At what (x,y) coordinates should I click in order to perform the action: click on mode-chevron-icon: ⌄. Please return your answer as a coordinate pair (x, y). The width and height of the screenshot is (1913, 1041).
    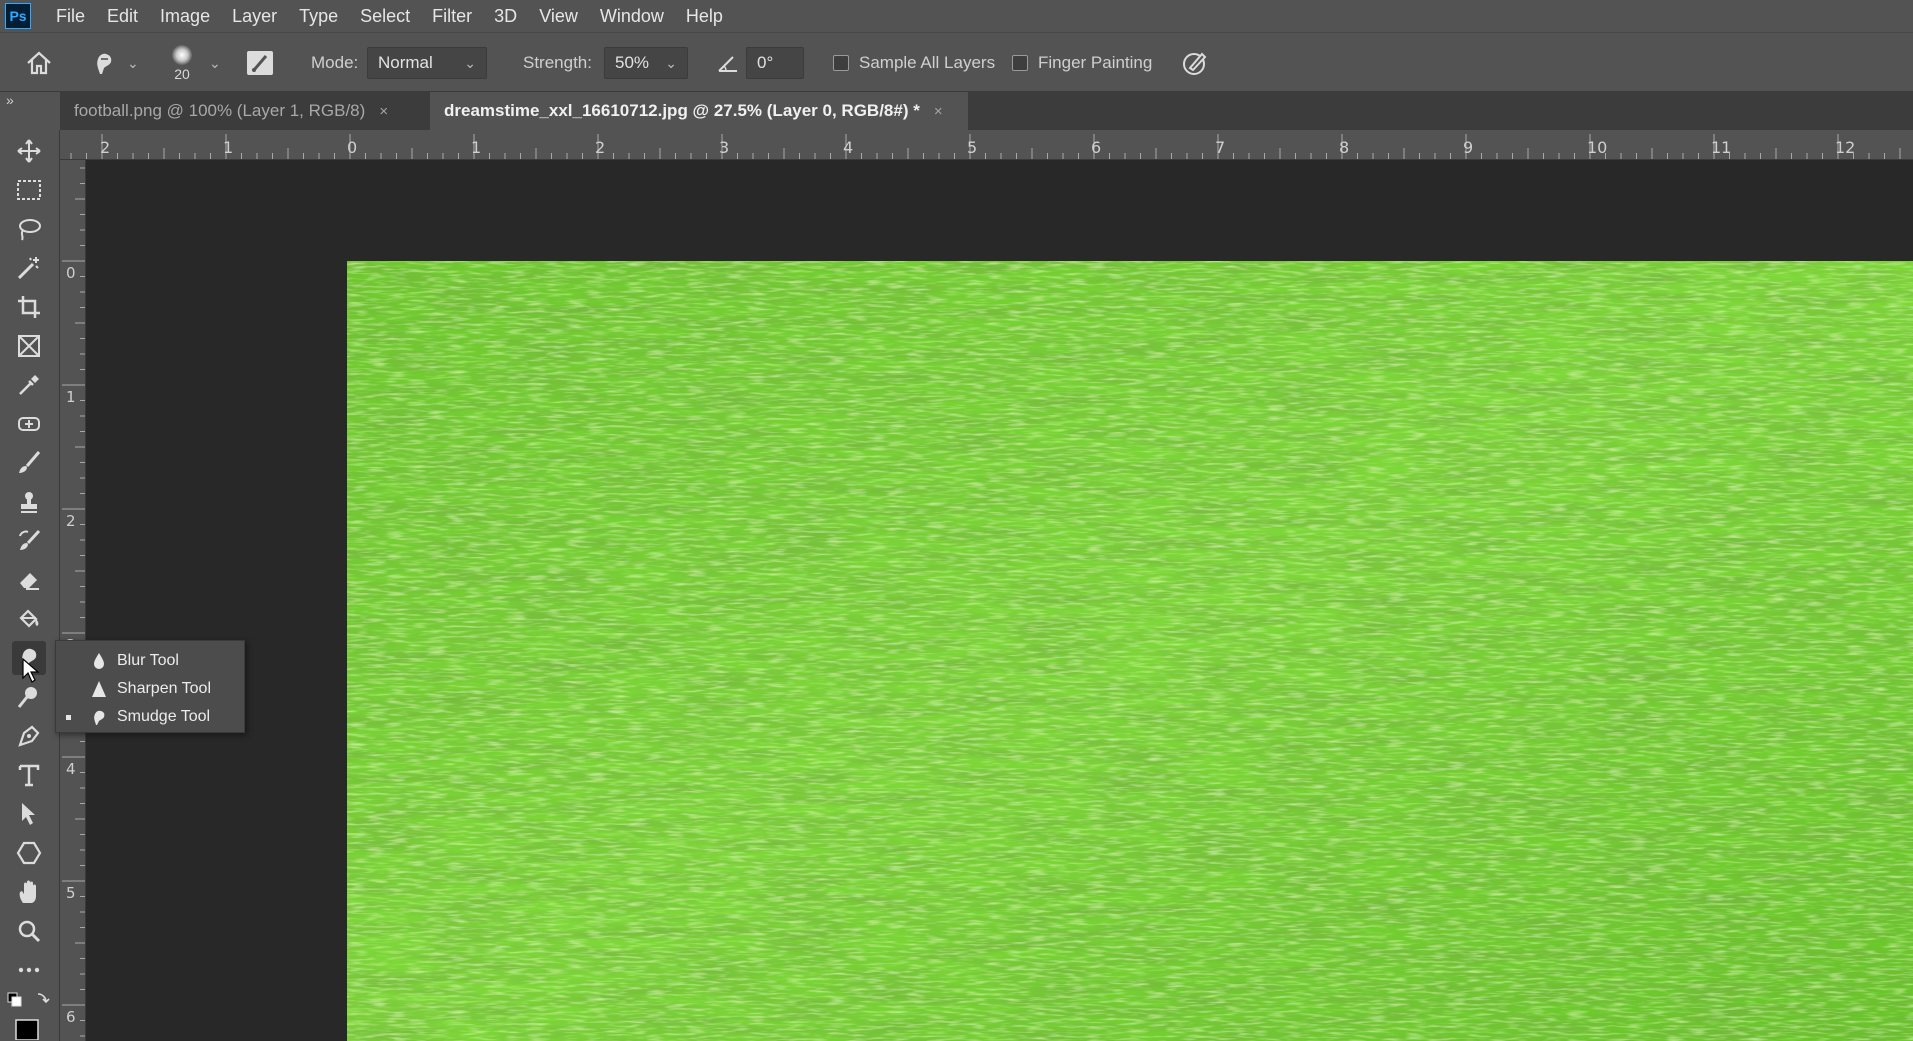
    Looking at the image, I should click on (470, 62).